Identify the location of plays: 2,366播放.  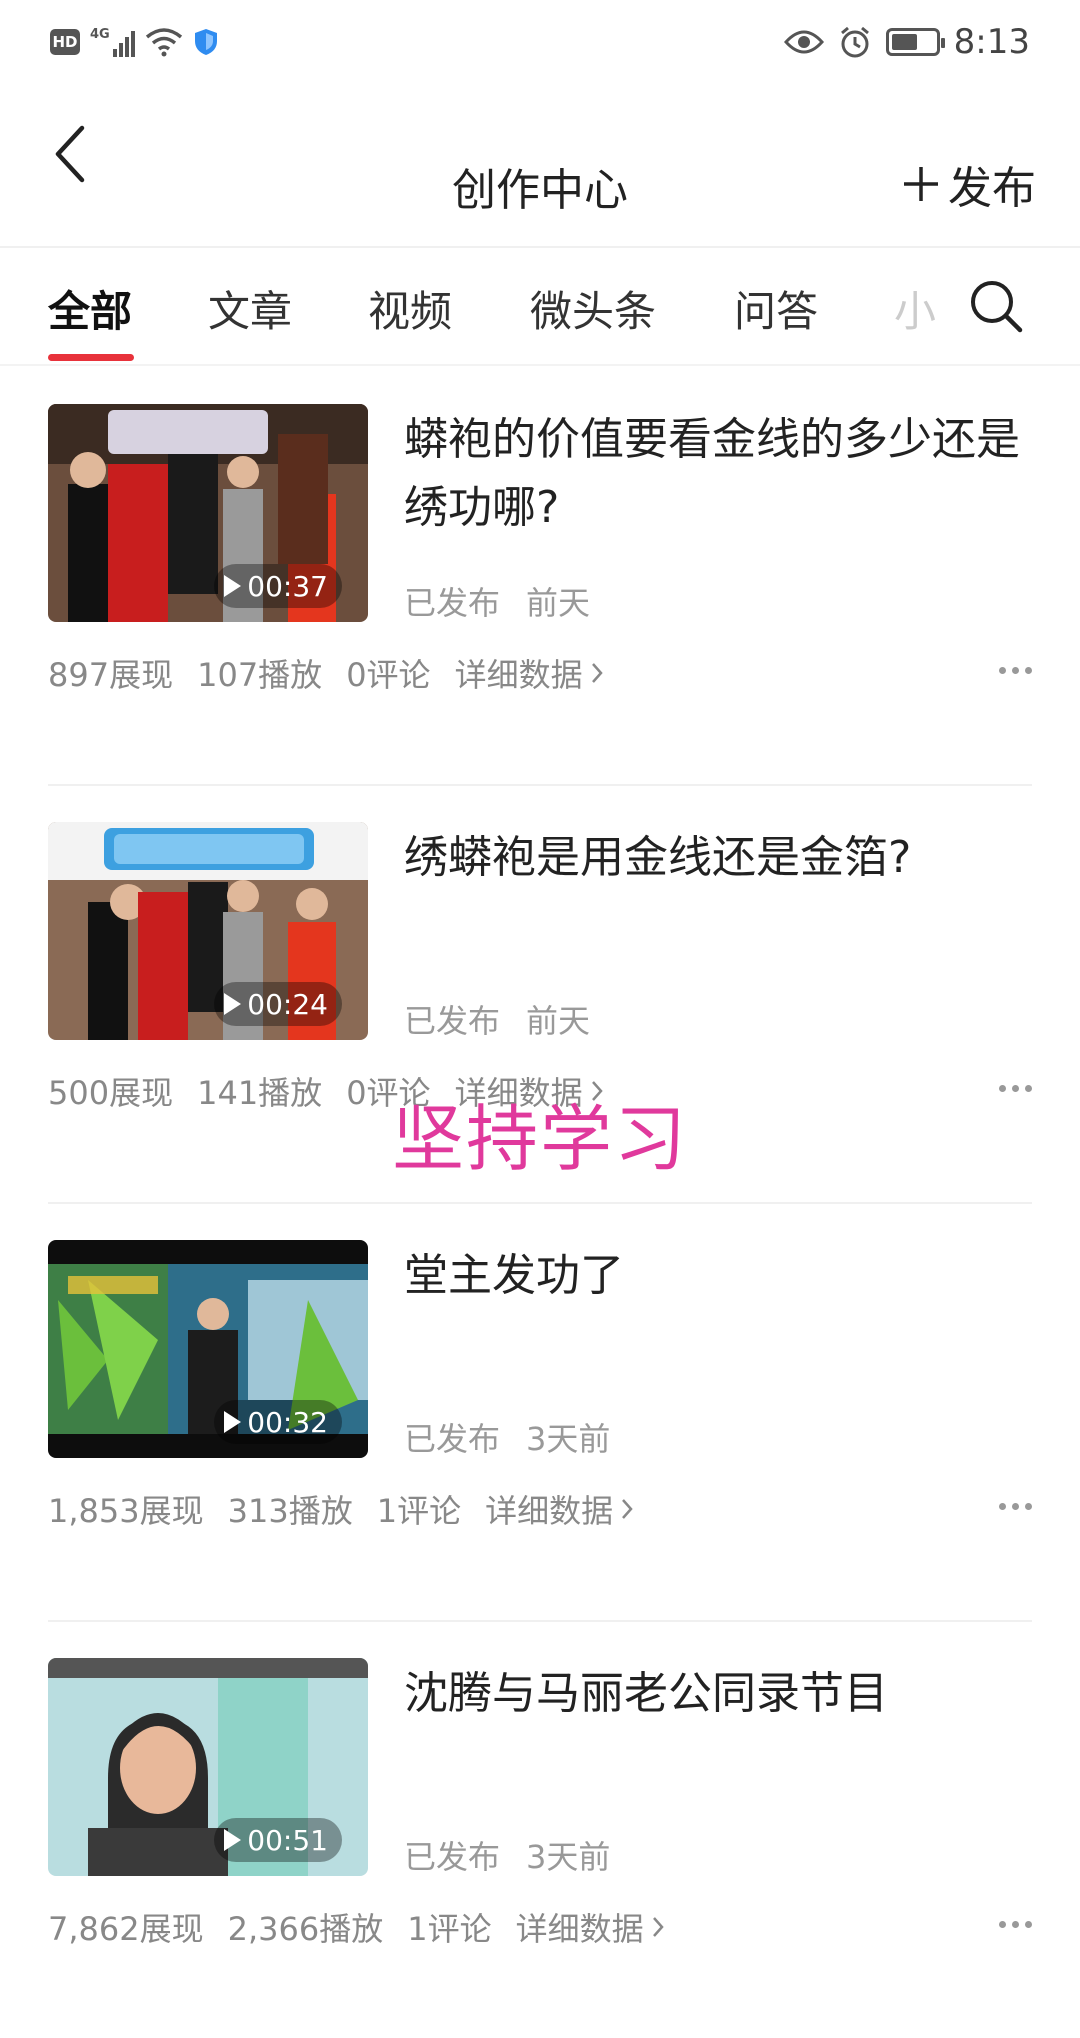
(305, 1929).